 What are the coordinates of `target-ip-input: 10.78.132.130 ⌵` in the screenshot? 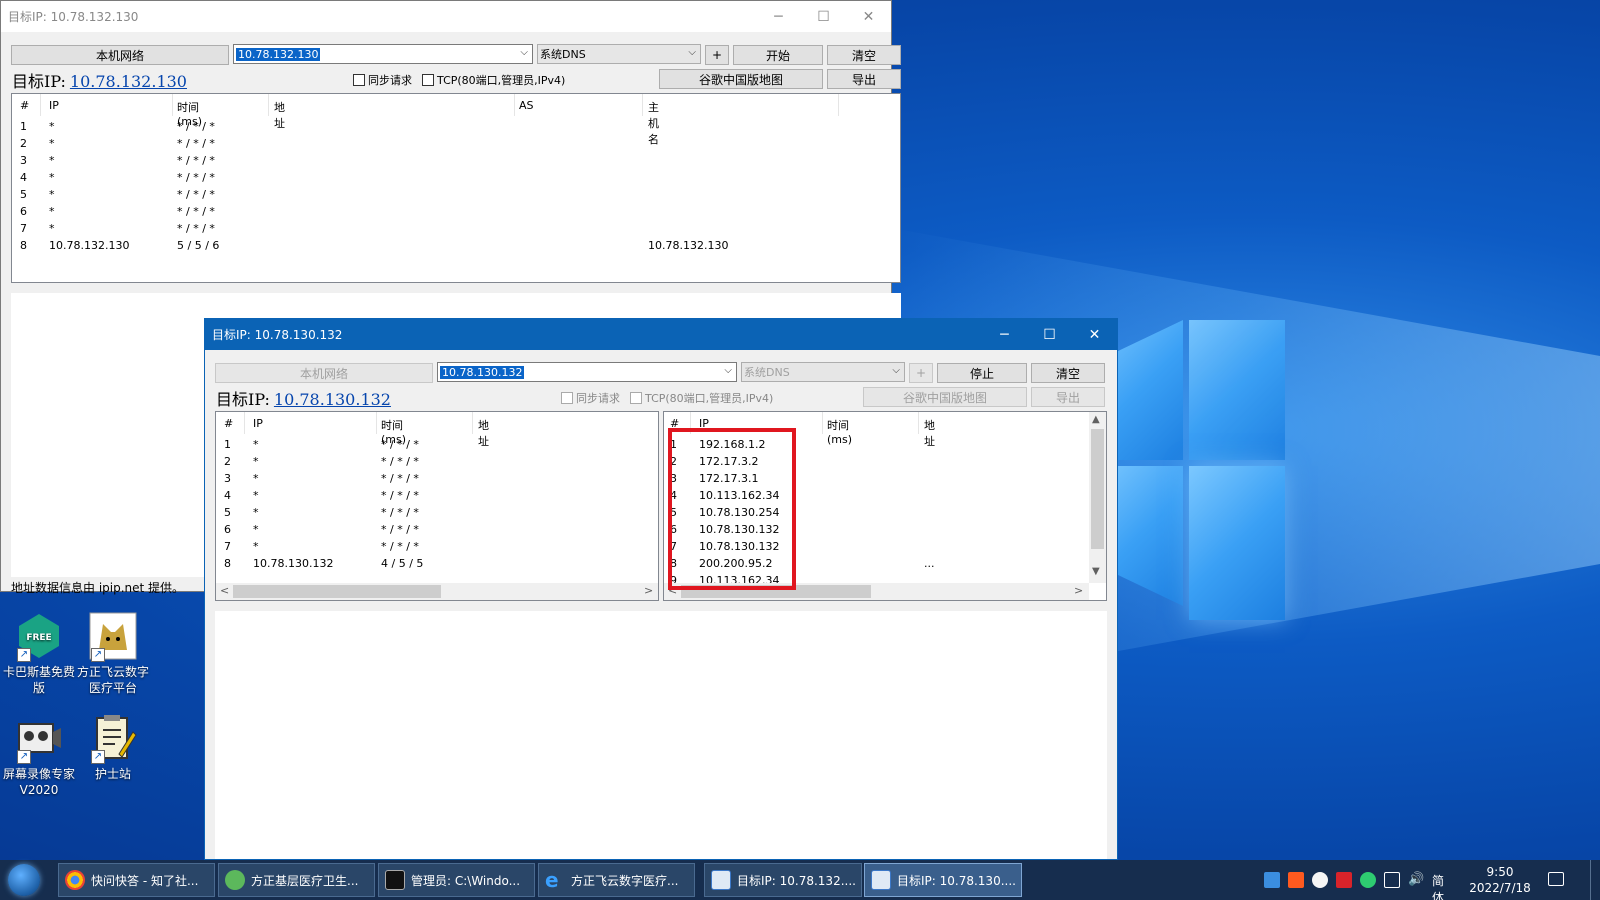 It's located at (383, 54).